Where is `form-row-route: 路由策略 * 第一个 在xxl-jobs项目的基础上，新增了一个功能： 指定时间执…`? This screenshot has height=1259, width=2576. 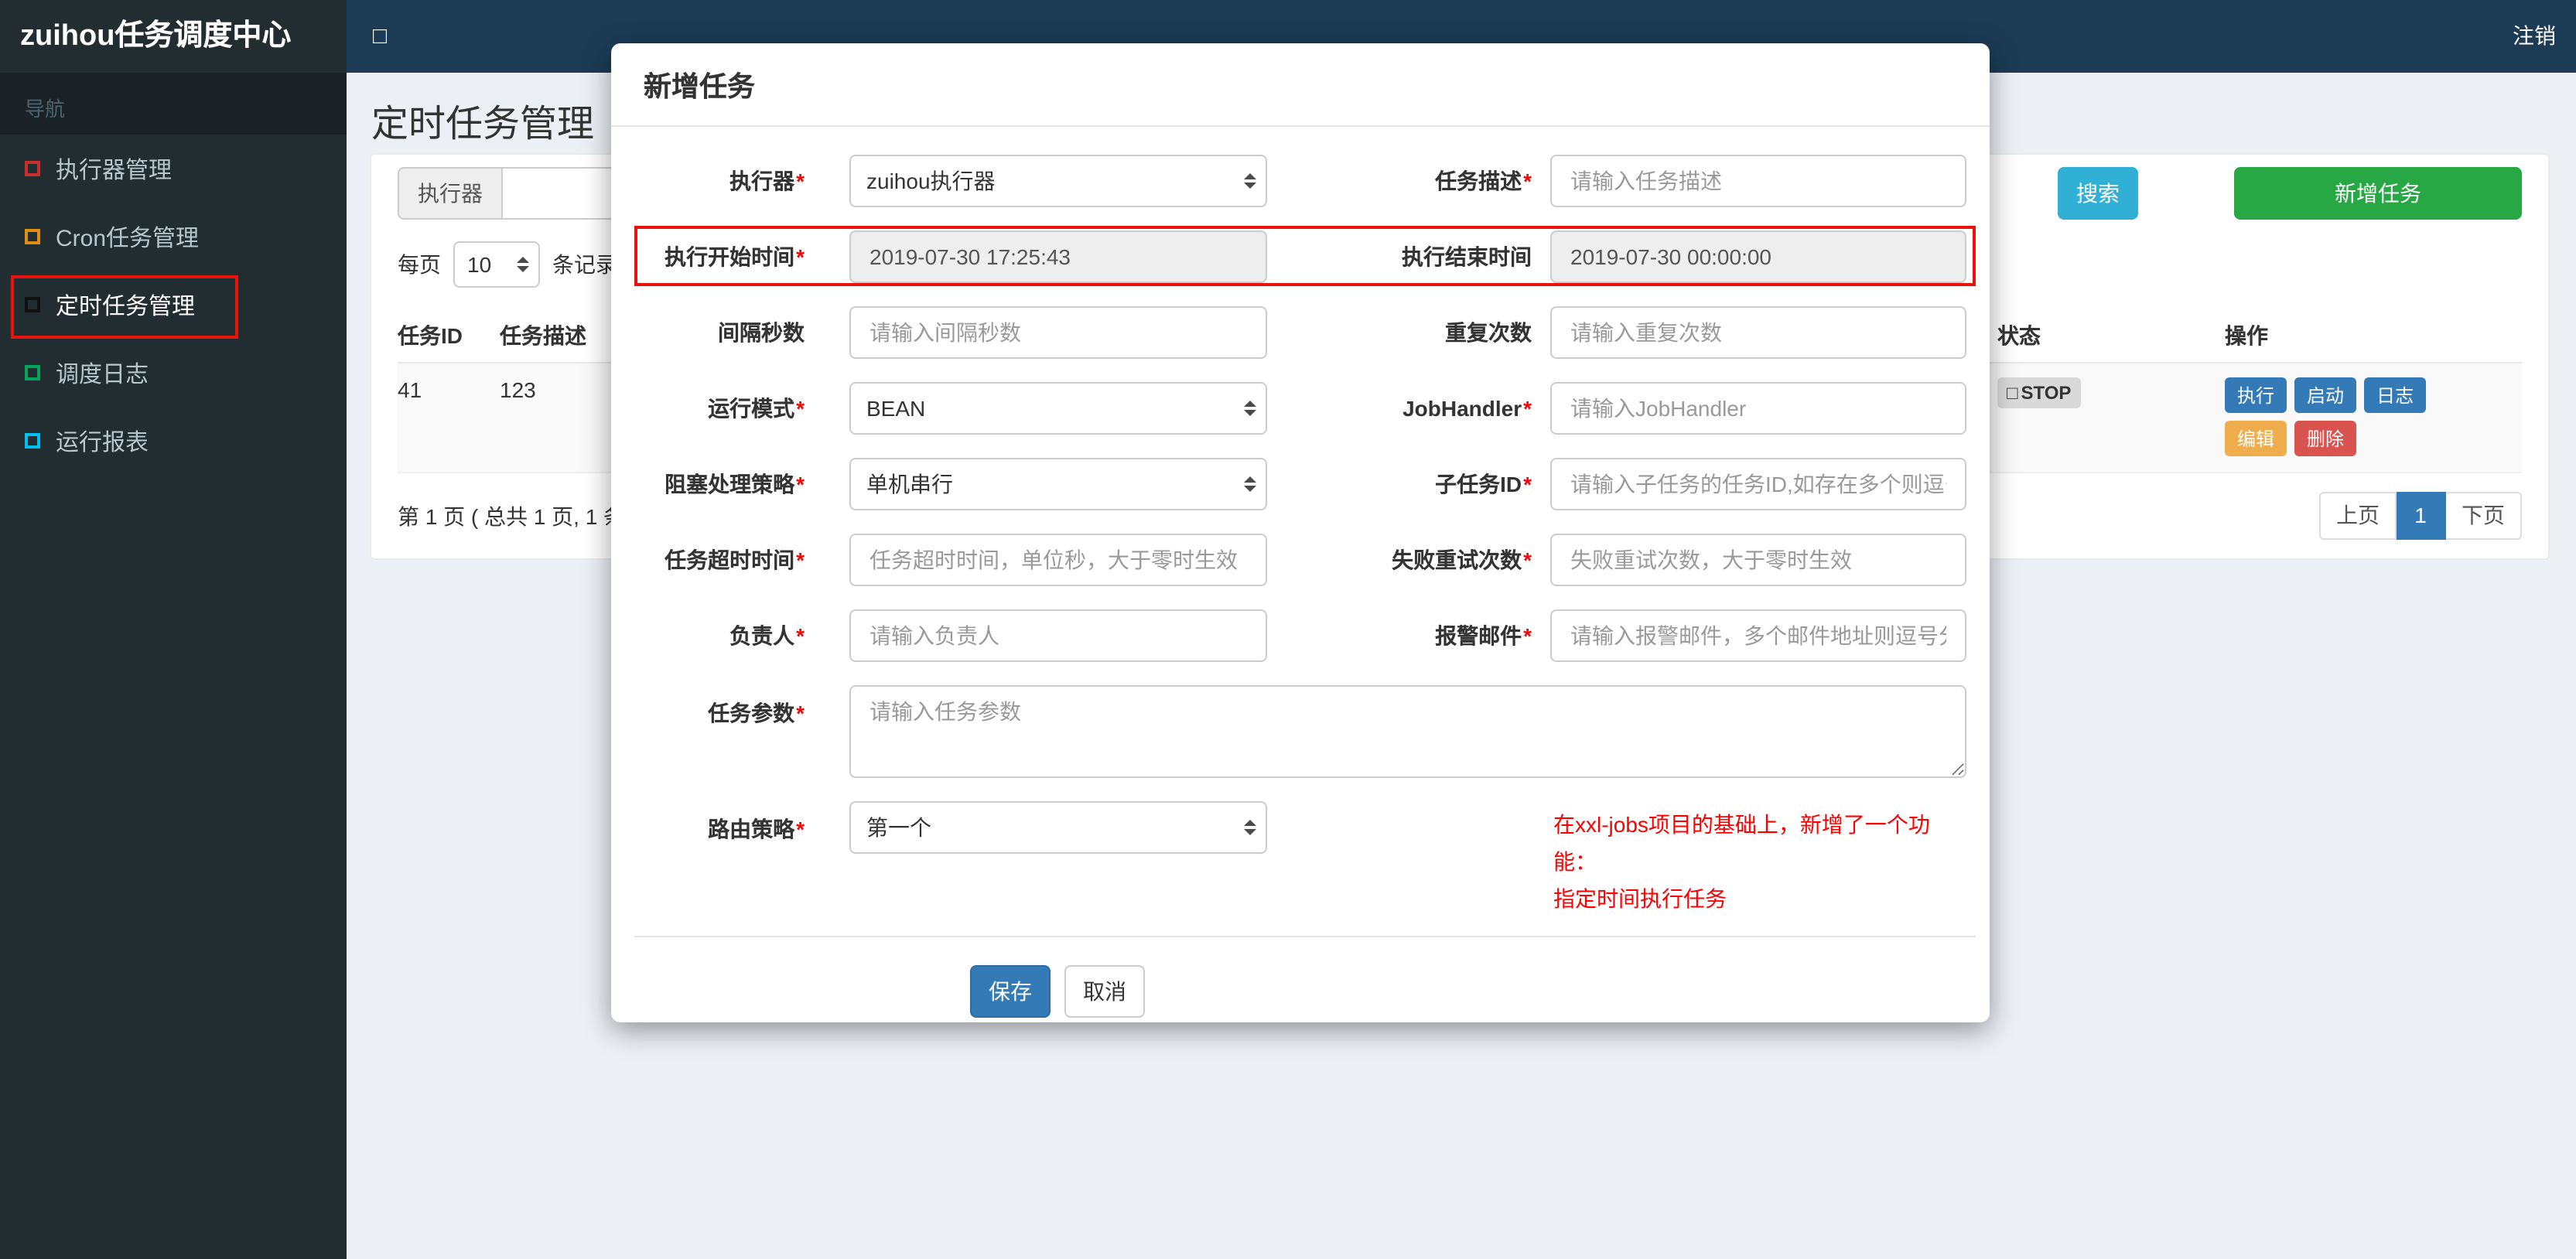 form-row-route: 路由策略 * 第一个 在xxl-jobs项目的基础上，新增了一个功能： 指定时间执… is located at coordinates (1304, 859).